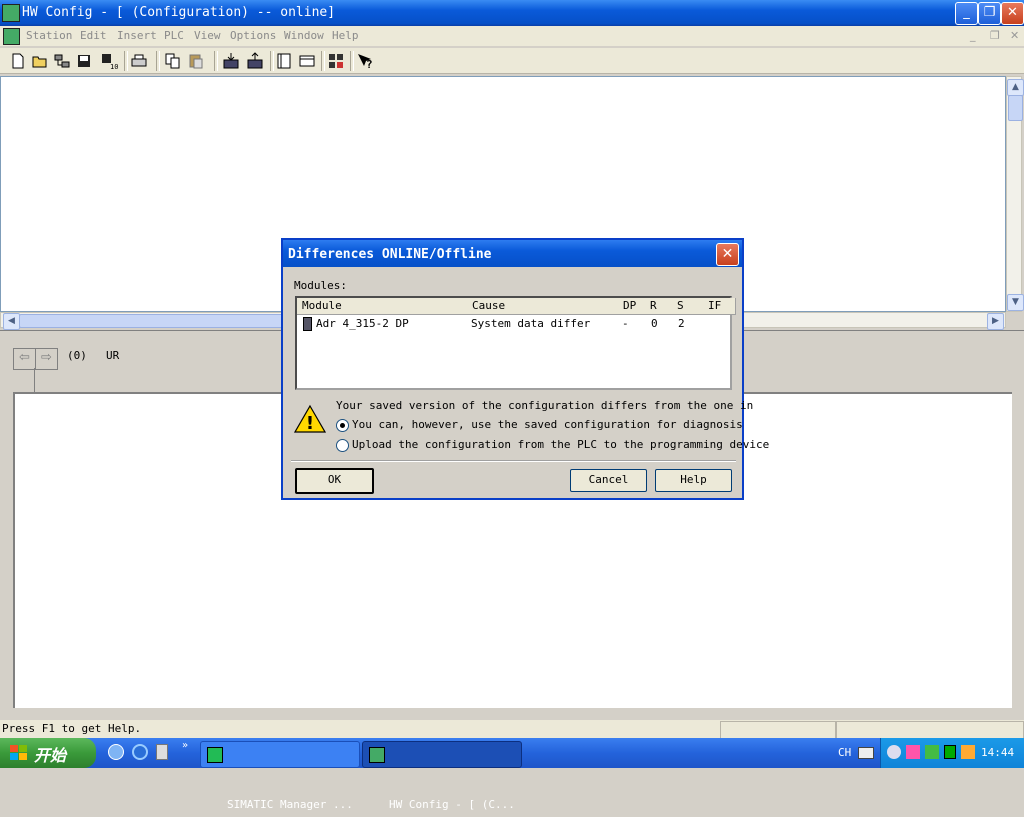 The image size is (1024, 817). What do you see at coordinates (1014, 35) in the screenshot?
I see `mdi-close-icon: ✕` at bounding box center [1014, 35].